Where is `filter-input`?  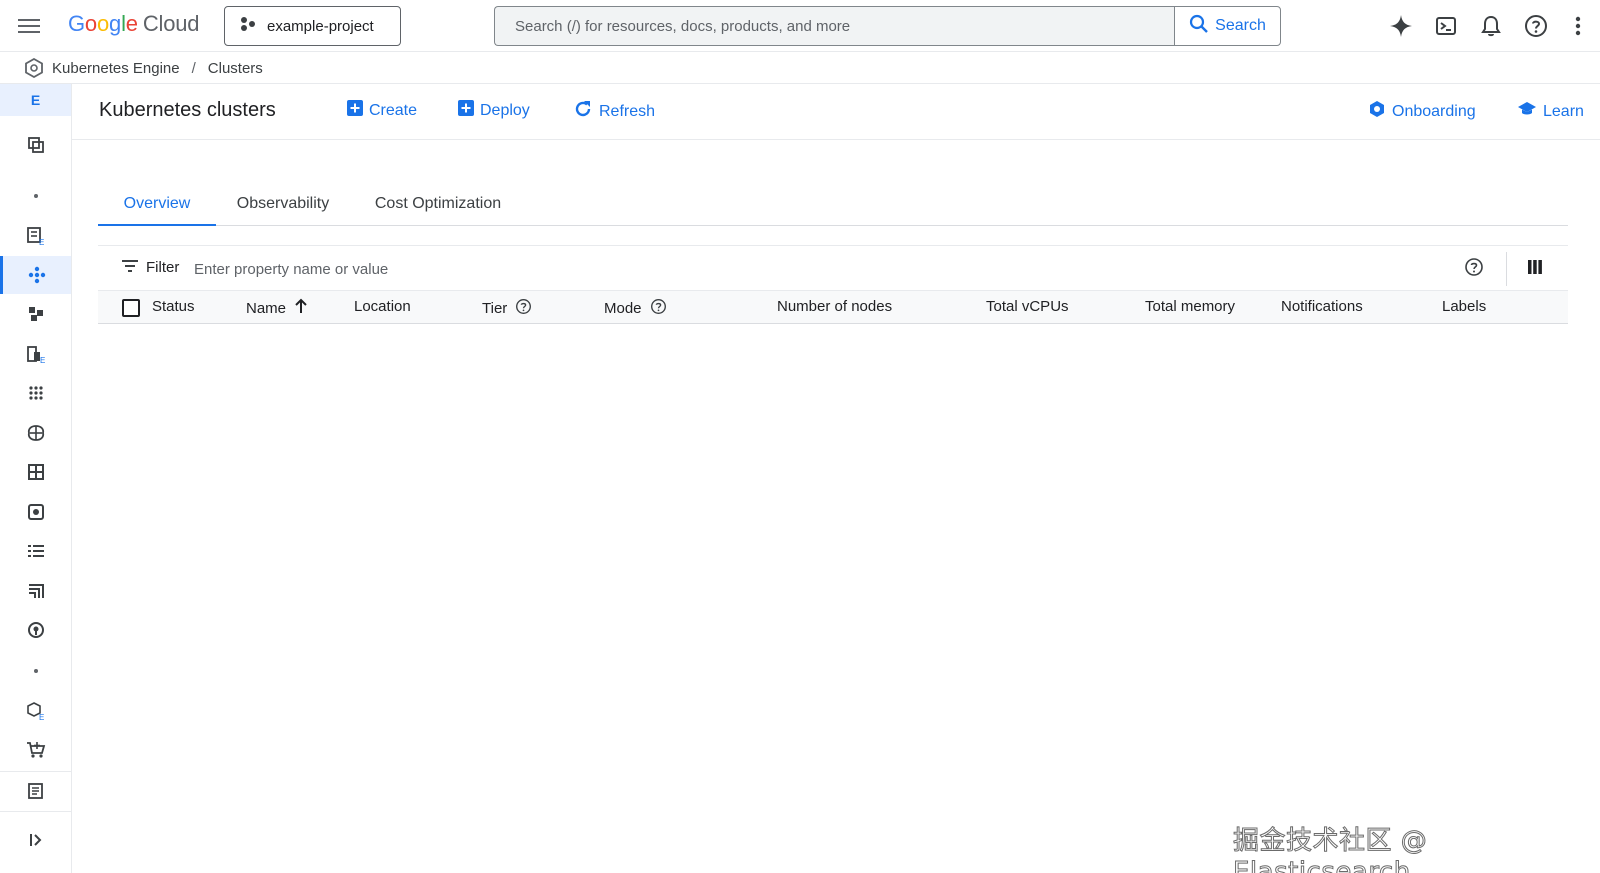 filter-input is located at coordinates (794, 269).